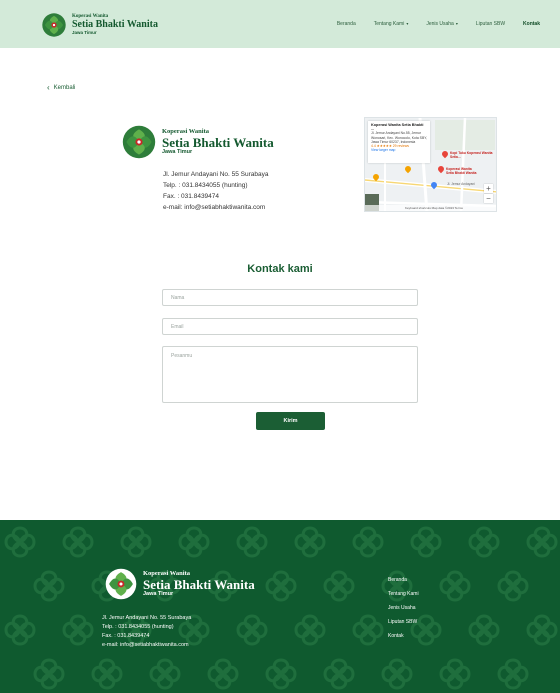 The image size is (560, 693). What do you see at coordinates (290, 421) in the screenshot?
I see `submit-button: Kirim` at bounding box center [290, 421].